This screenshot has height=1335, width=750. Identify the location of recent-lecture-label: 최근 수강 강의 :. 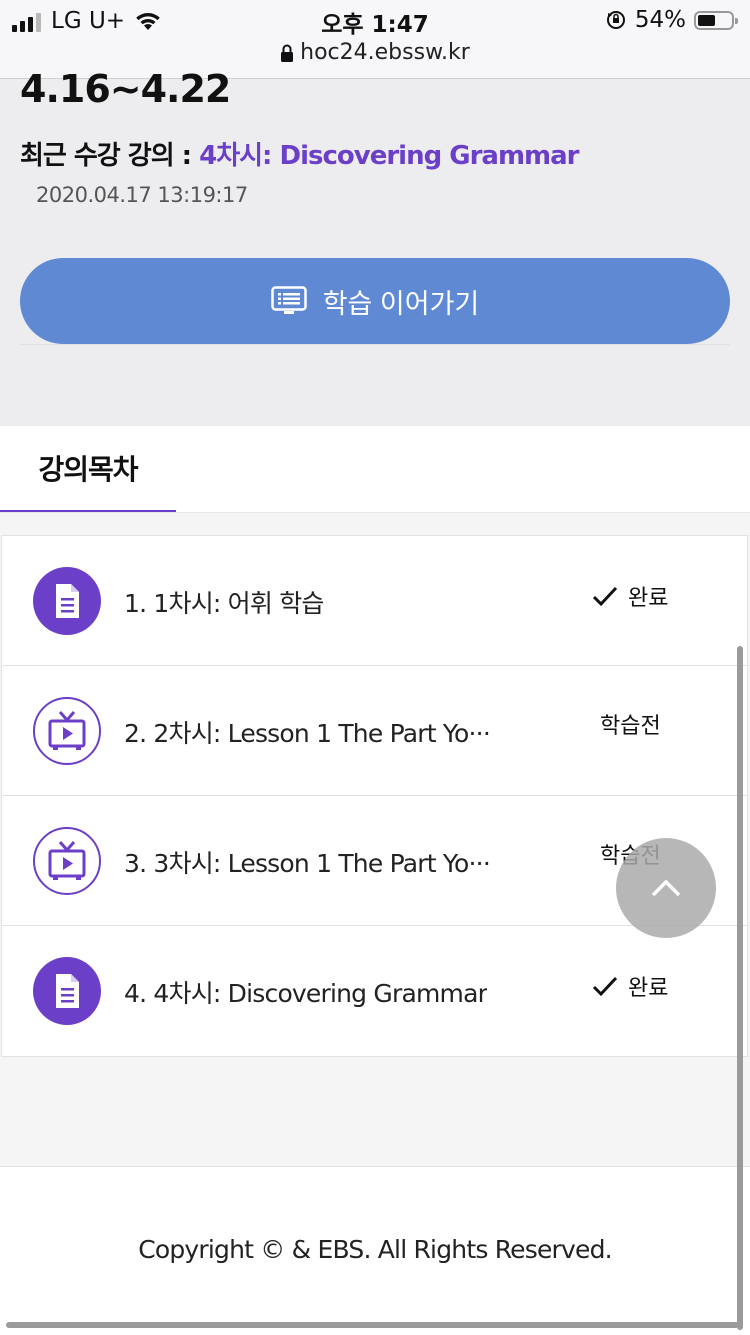
(110, 156).